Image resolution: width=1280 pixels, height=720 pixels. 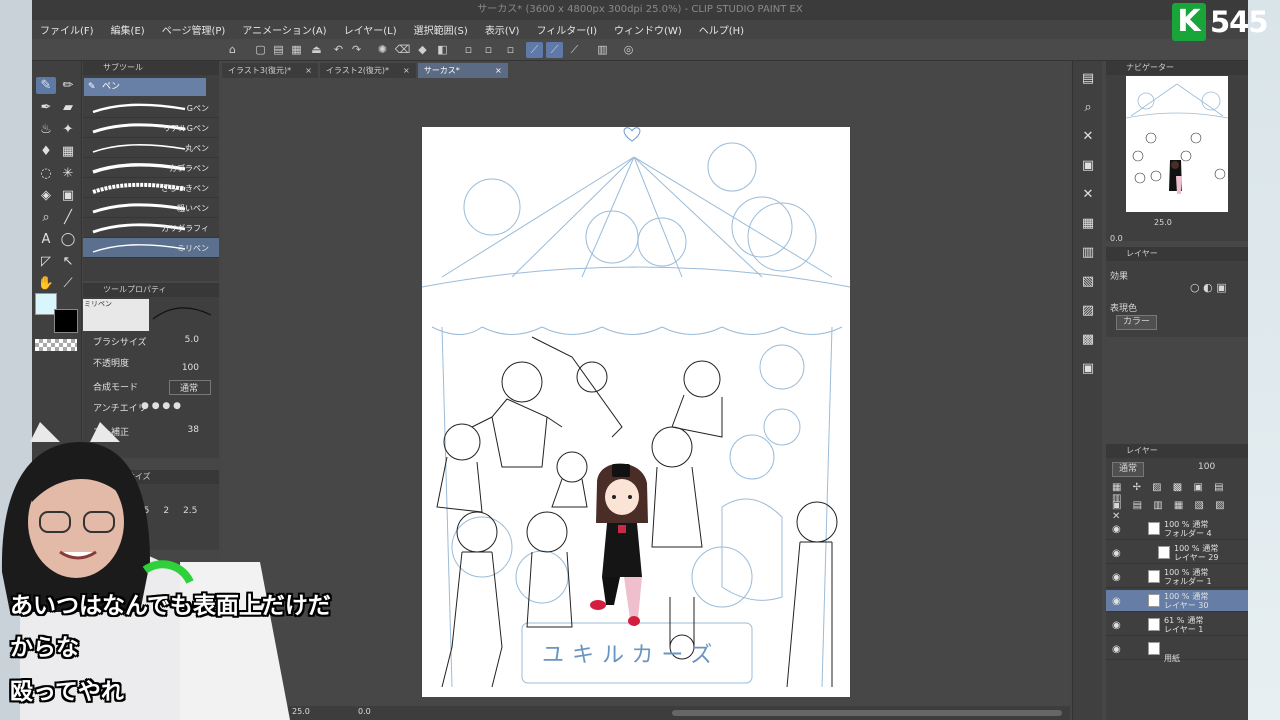 What do you see at coordinates (151, 248) in the screenshot?
I see `brush-milli-pen: ミリペン` at bounding box center [151, 248].